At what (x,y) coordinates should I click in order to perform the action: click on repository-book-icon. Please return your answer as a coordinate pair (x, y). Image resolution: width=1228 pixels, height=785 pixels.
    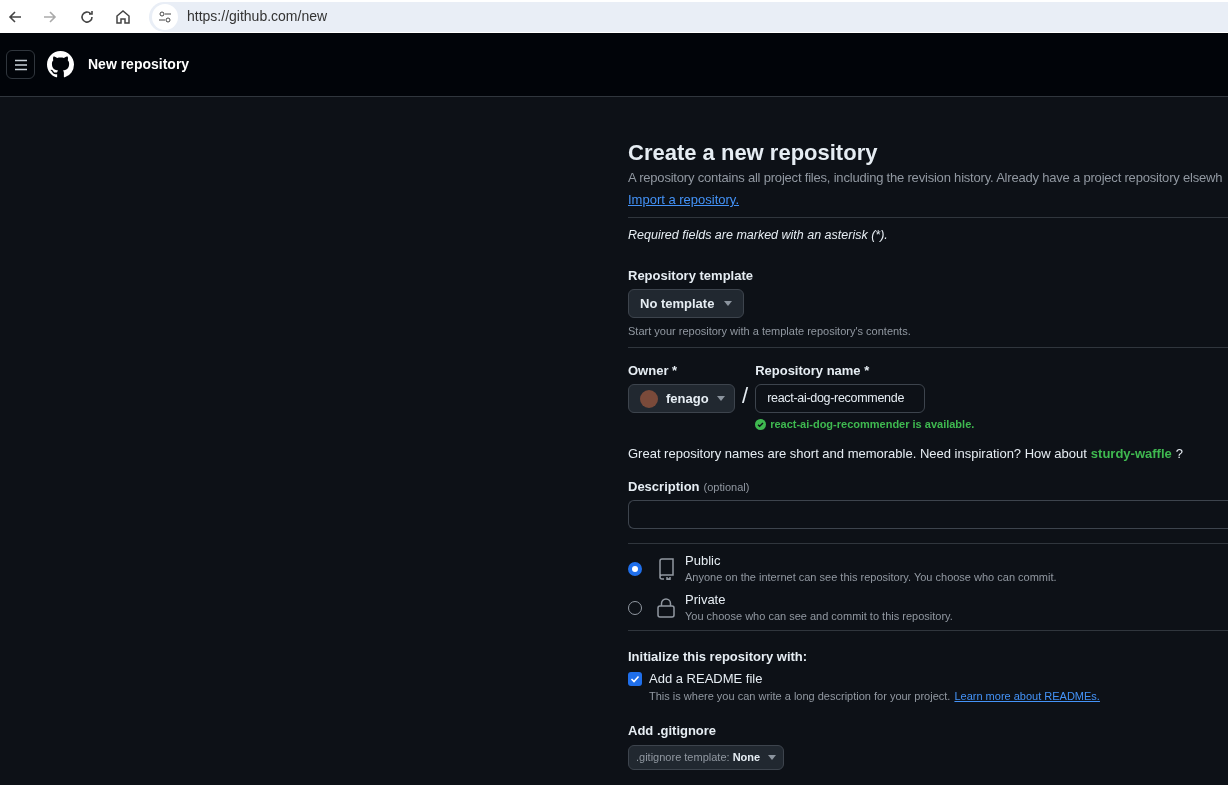
    Looking at the image, I should click on (666, 568).